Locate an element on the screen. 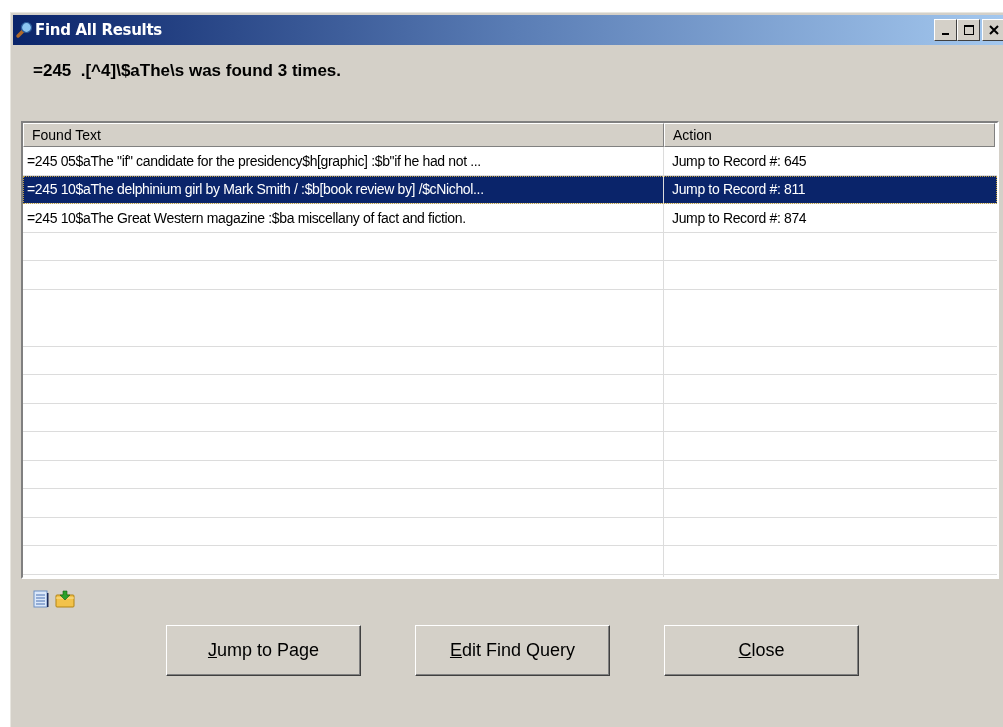  result-row: =245 05$aThe "if" candidate for the presidency$h[graphic] :$b"if he had not ... Jump to Record #: 645 is located at coordinates (510, 161).